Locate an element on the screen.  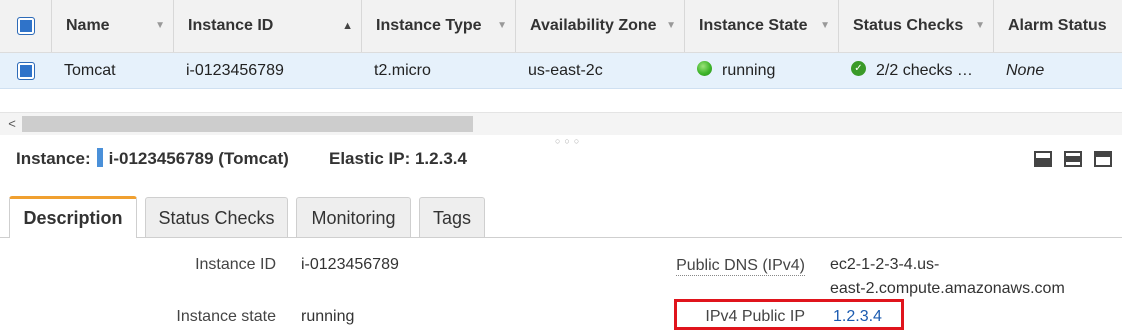
tab-description: Description is located at coordinates (73, 217).